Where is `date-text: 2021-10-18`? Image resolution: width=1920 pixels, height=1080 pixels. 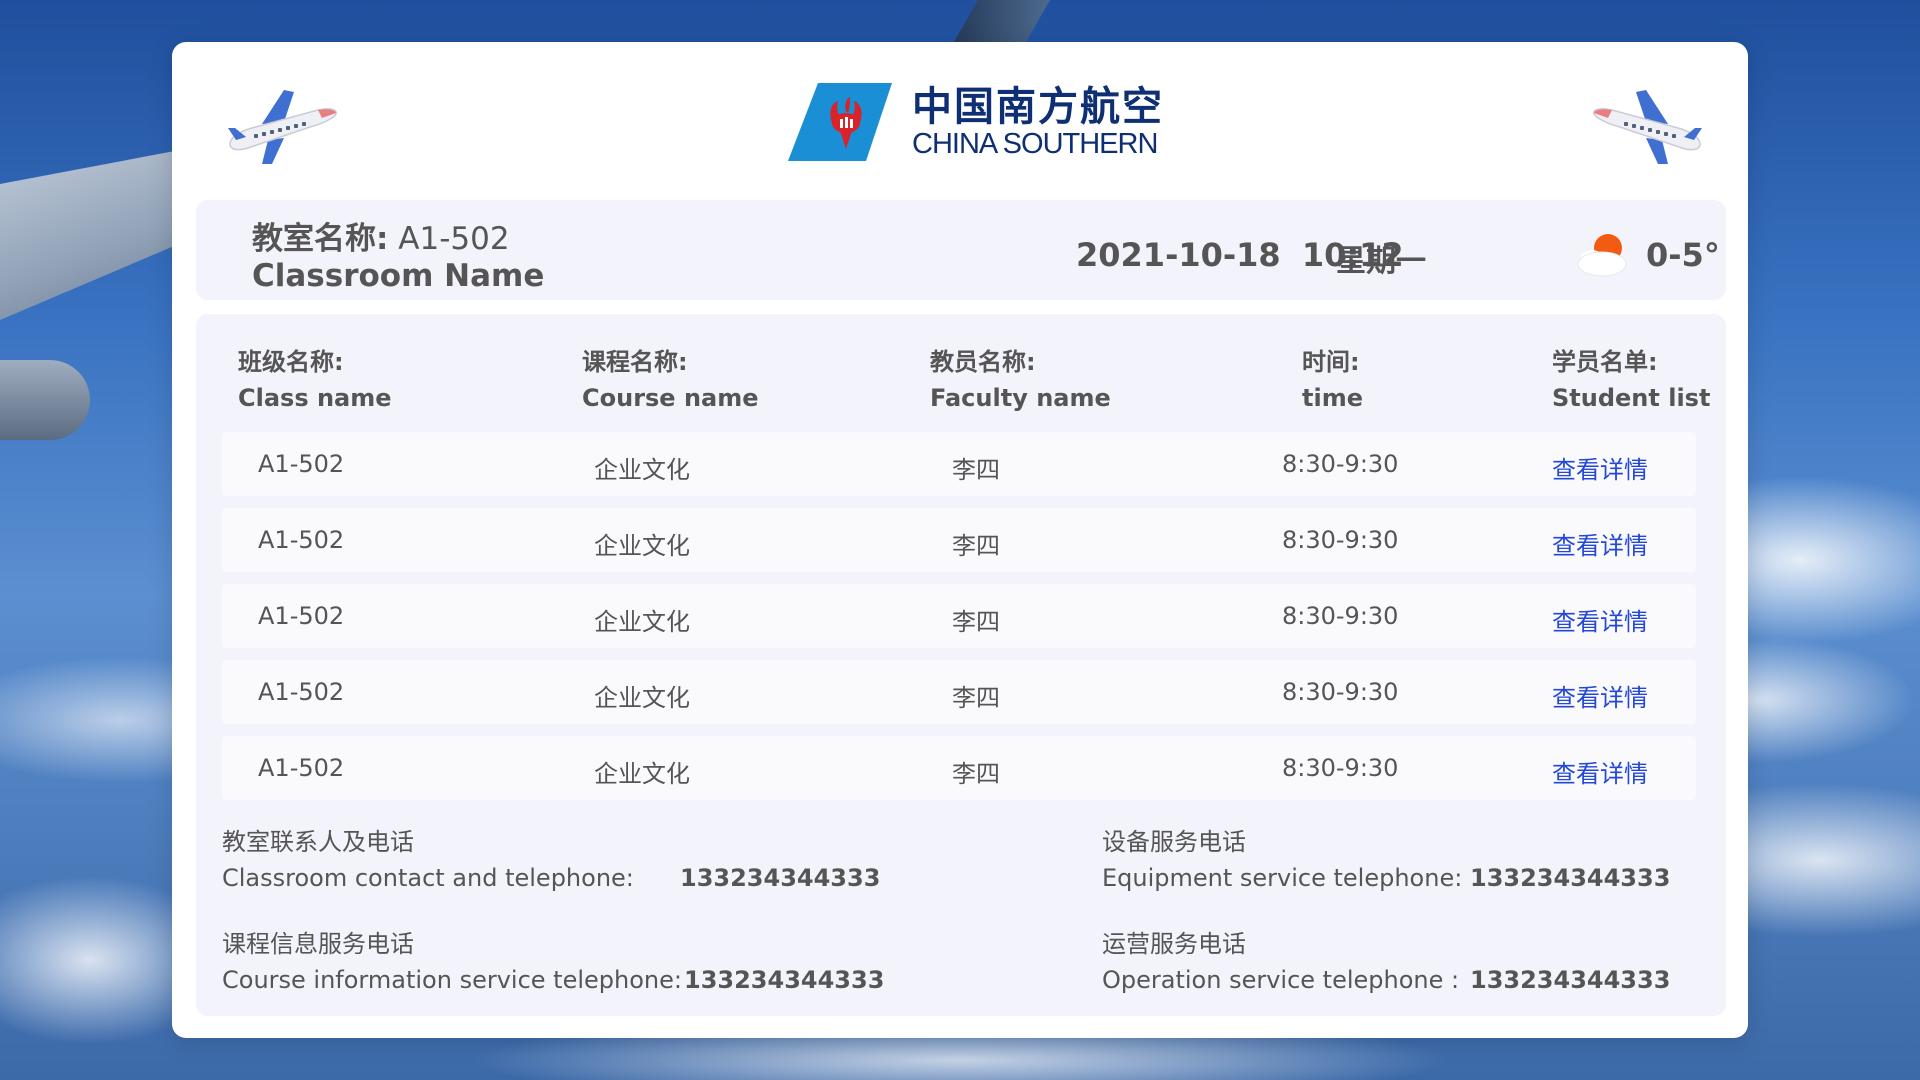
date-text: 2021-10-18 is located at coordinates (1178, 255).